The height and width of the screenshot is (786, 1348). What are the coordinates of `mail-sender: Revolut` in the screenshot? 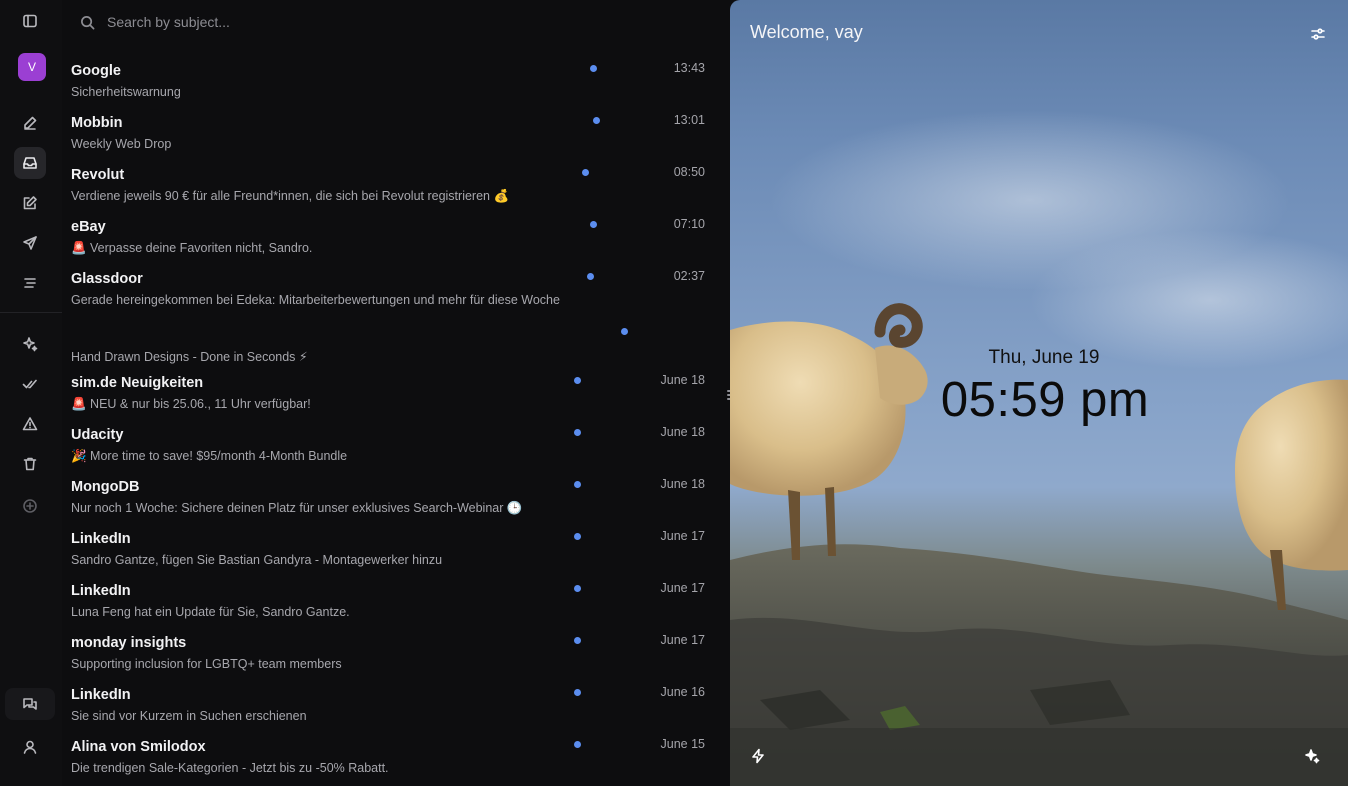 It's located at (98, 175).